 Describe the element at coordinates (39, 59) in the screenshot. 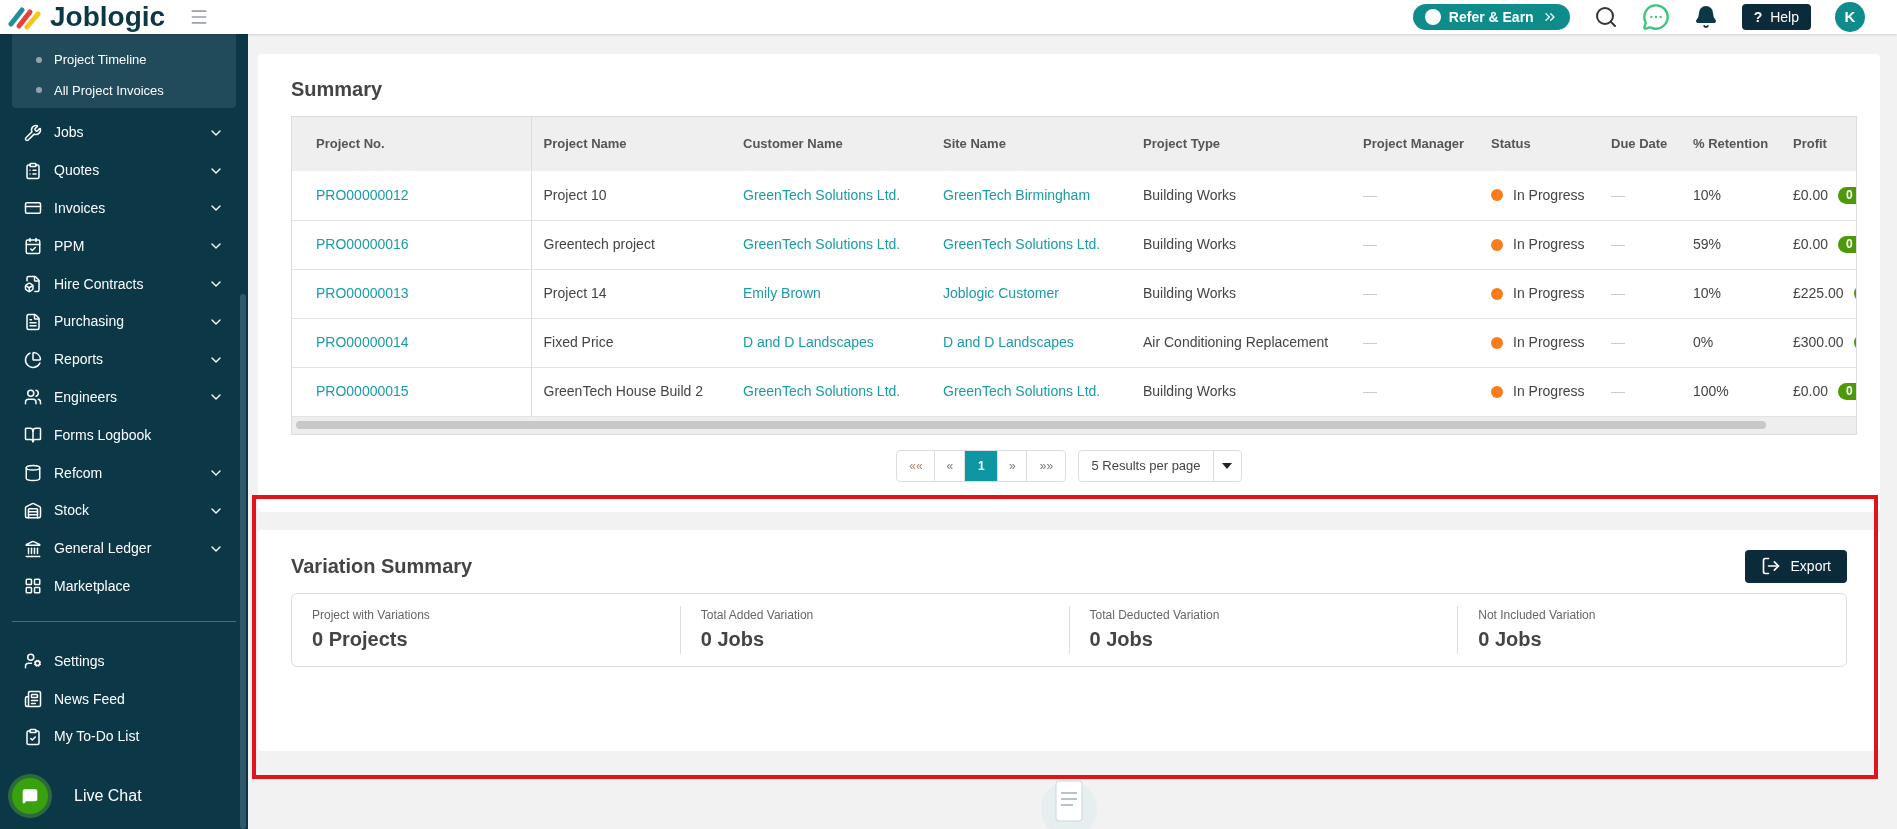

I see `bullet-icon` at that location.